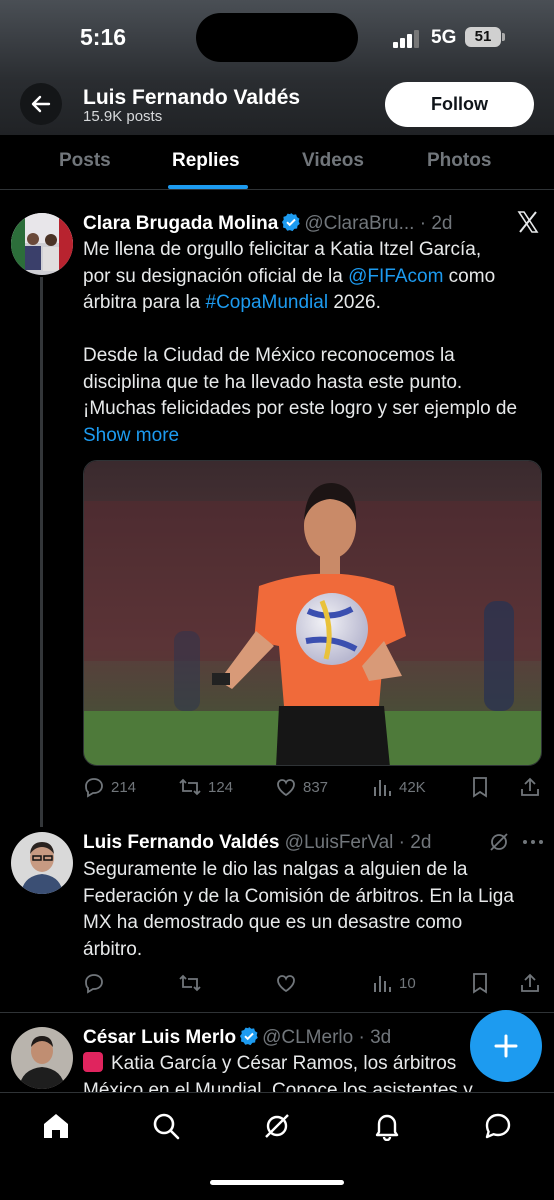  What do you see at coordinates (103, 37) in the screenshot?
I see `status-time: 5:16` at bounding box center [103, 37].